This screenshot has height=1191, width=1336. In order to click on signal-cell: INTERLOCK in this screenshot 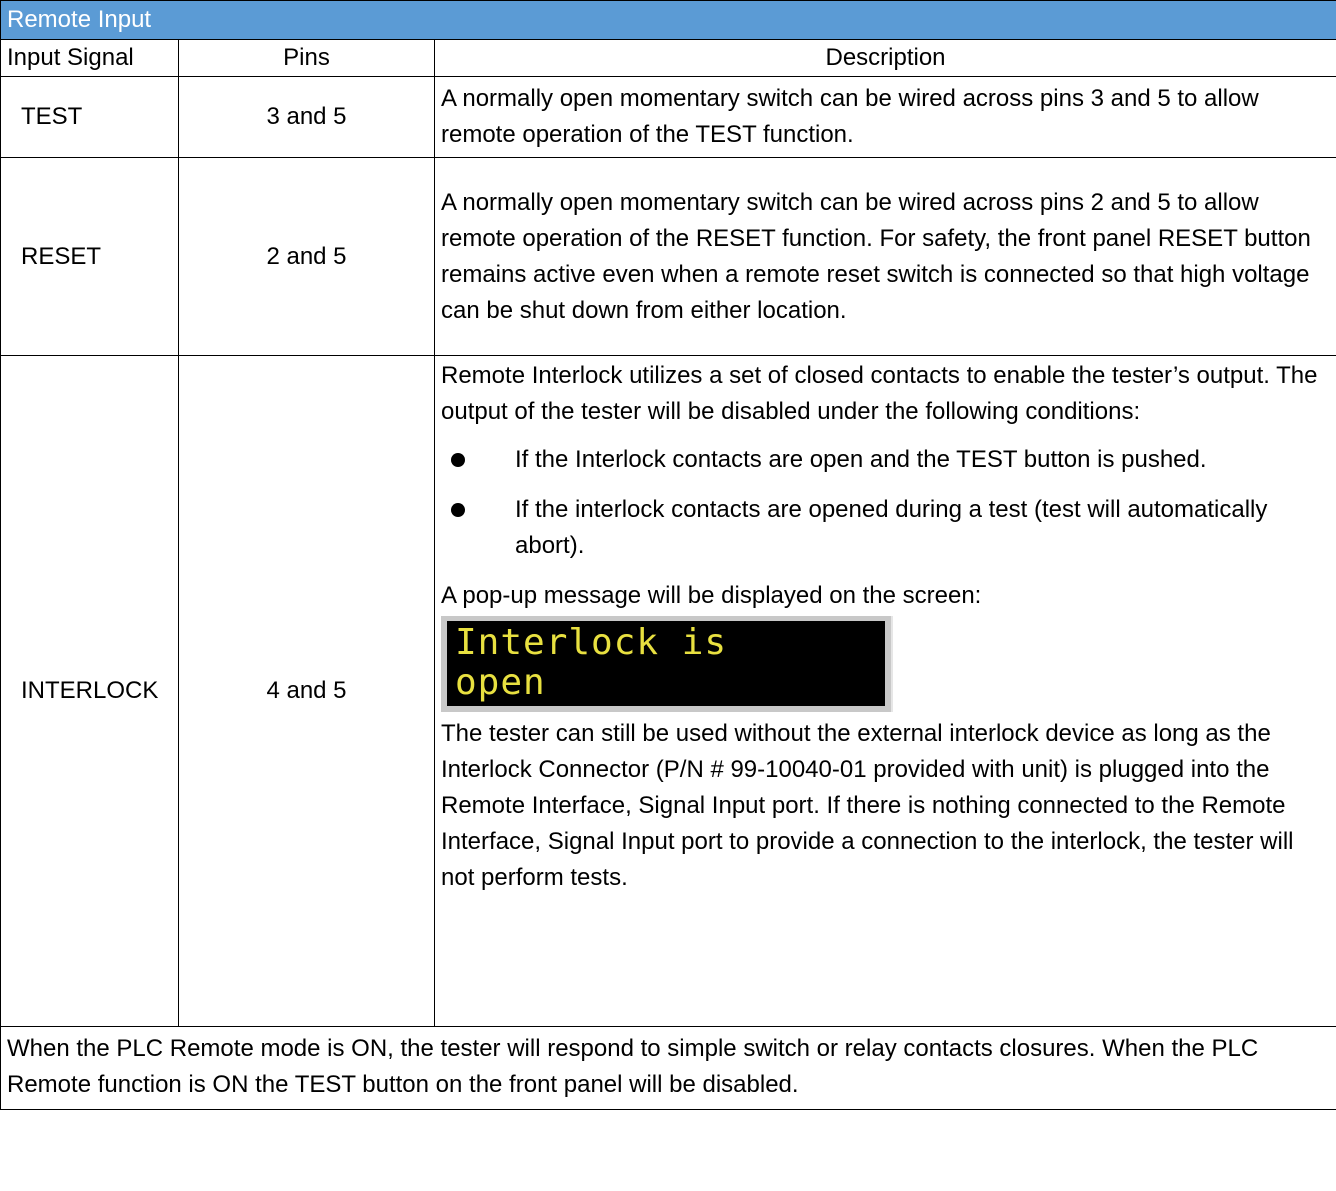, I will do `click(89, 691)`.